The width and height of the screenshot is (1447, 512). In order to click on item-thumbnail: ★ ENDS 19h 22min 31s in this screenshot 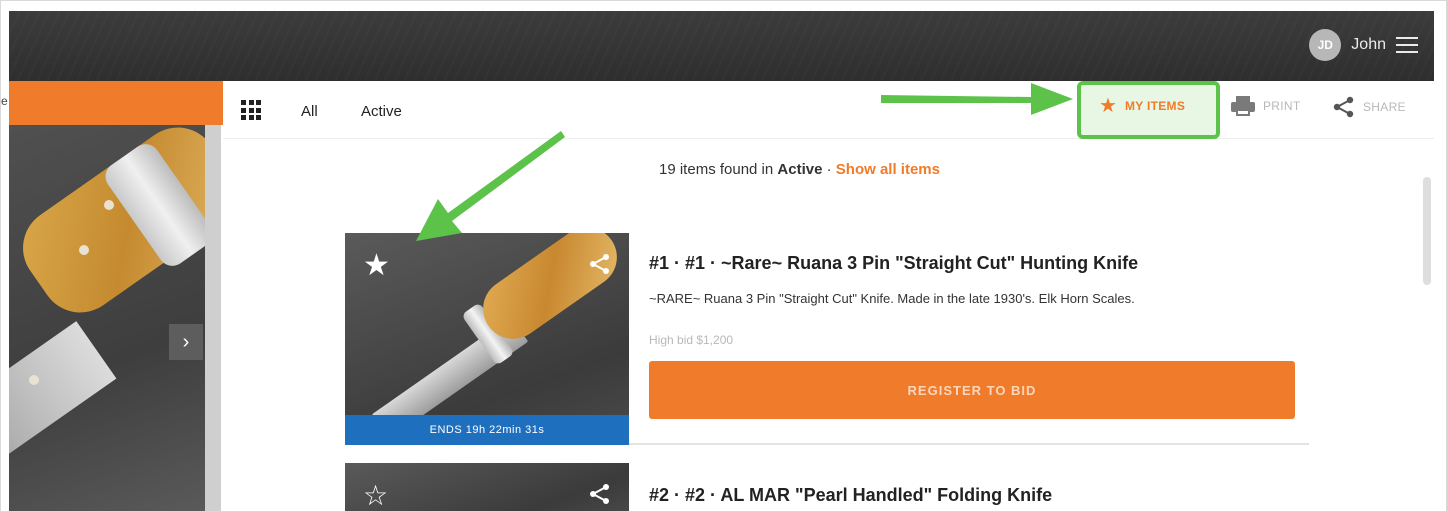, I will do `click(487, 339)`.